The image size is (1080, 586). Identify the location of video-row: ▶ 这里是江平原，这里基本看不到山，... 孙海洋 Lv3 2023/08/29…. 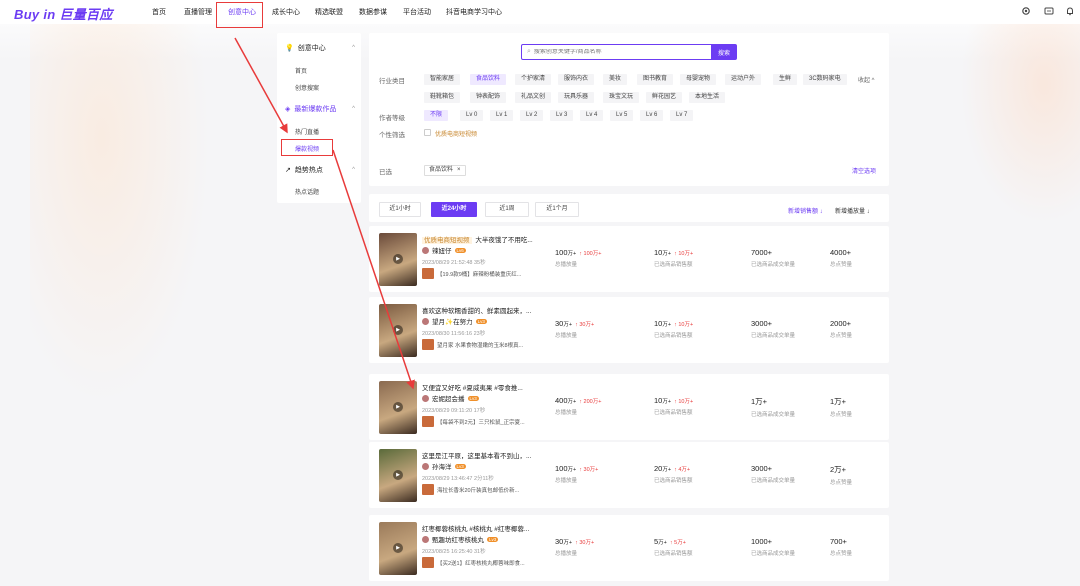
(629, 475).